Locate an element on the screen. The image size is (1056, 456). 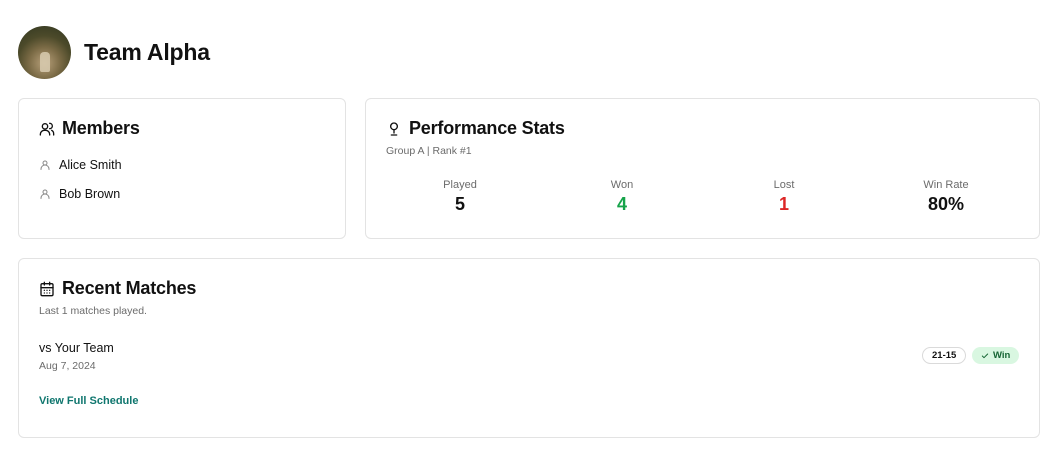
stats-title: Performance Stats is located at coordinates (475, 128).